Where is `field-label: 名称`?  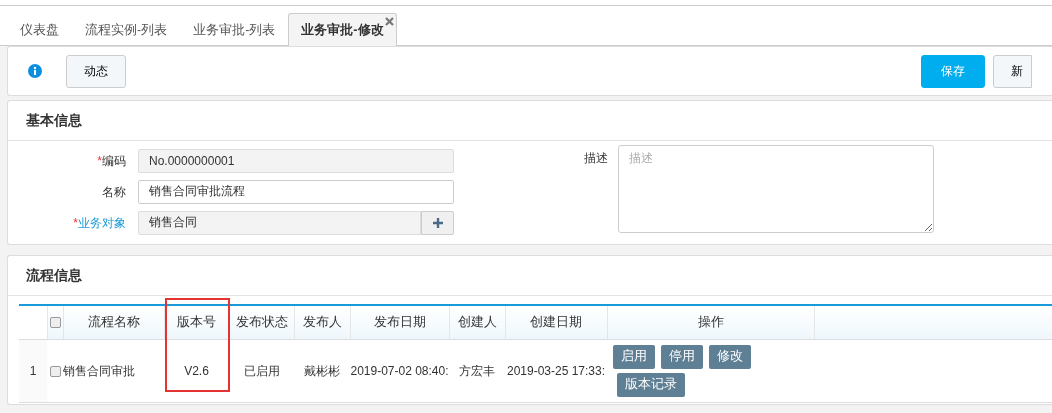 field-label: 名称 is located at coordinates (114, 192).